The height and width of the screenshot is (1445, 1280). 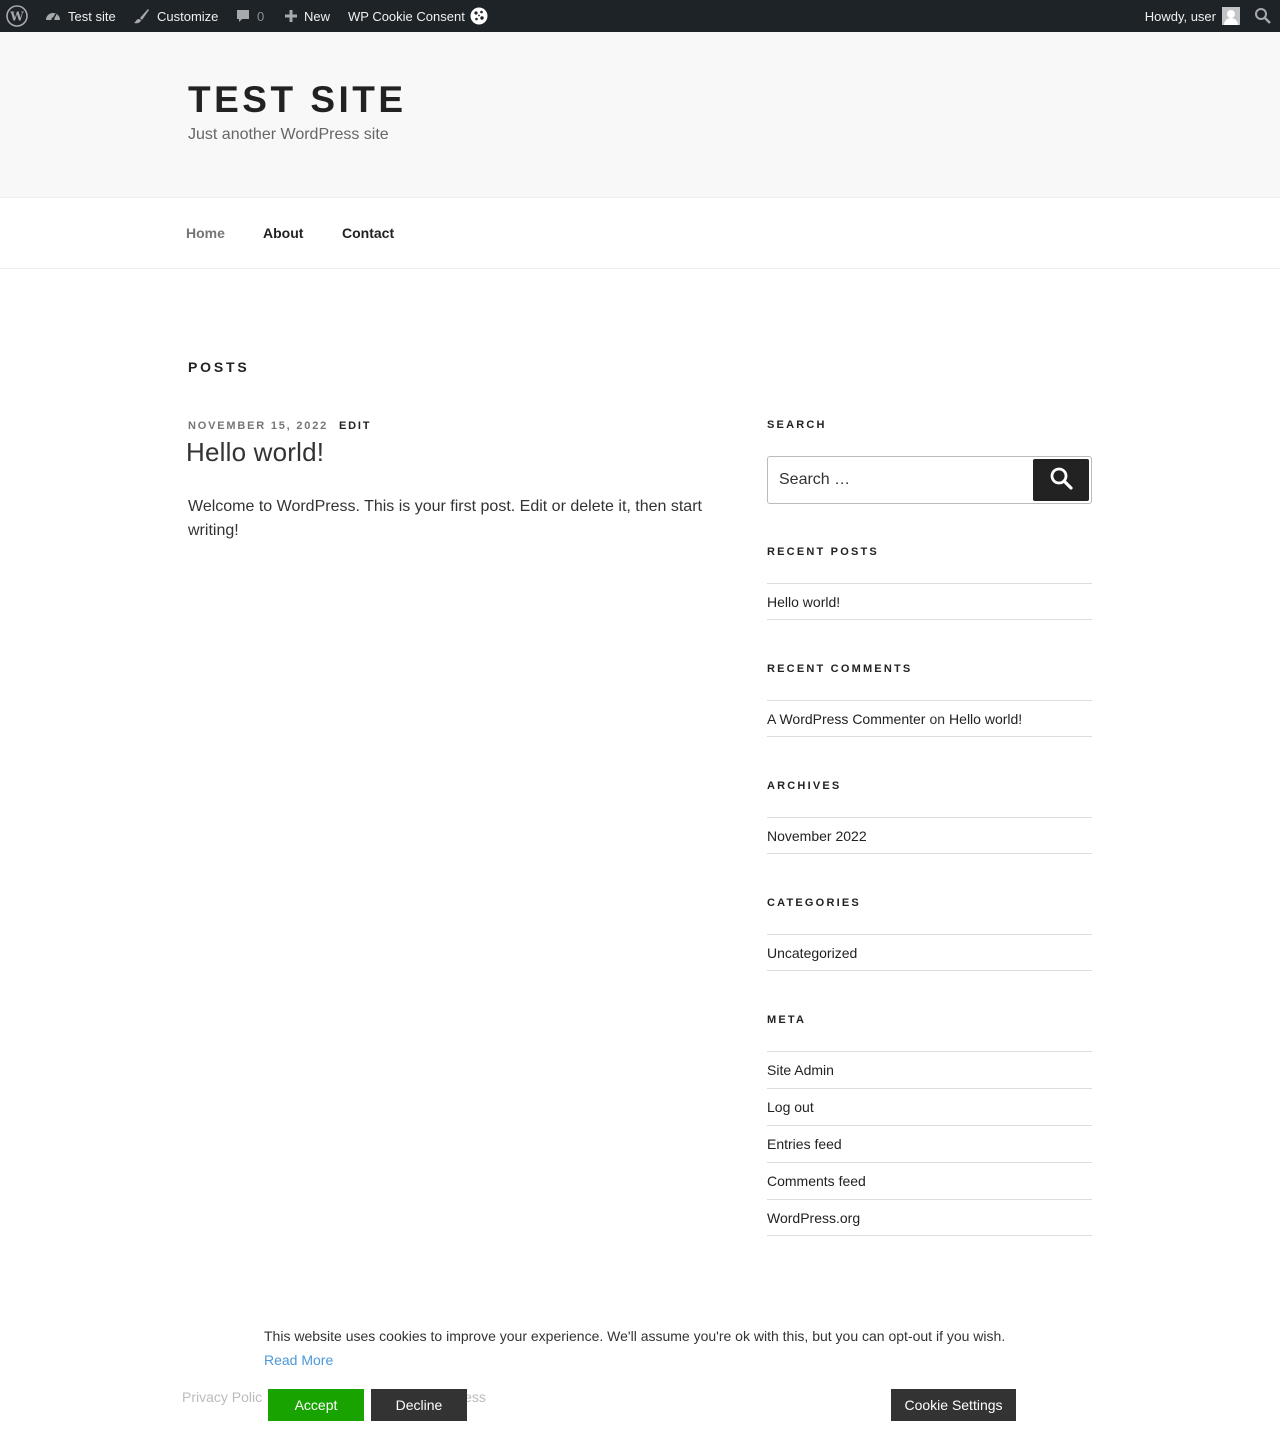 I want to click on avatar, so click(x=1231, y=16).